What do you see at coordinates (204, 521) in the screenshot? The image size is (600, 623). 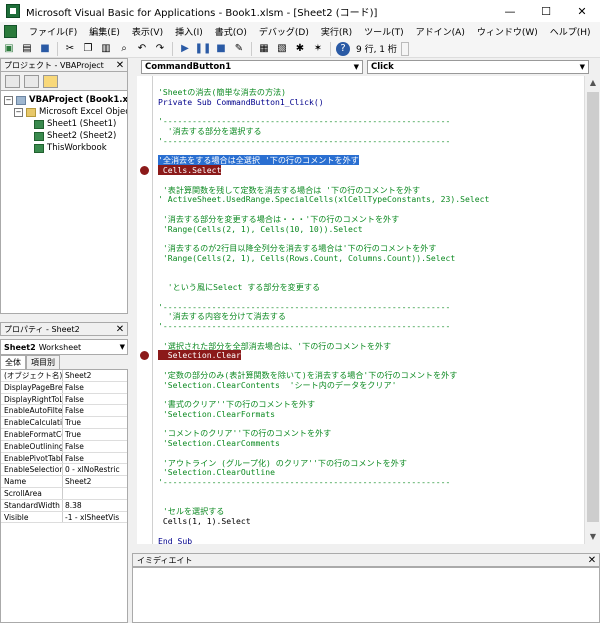 I see `code-line: Cells(1, 1).Select` at bounding box center [204, 521].